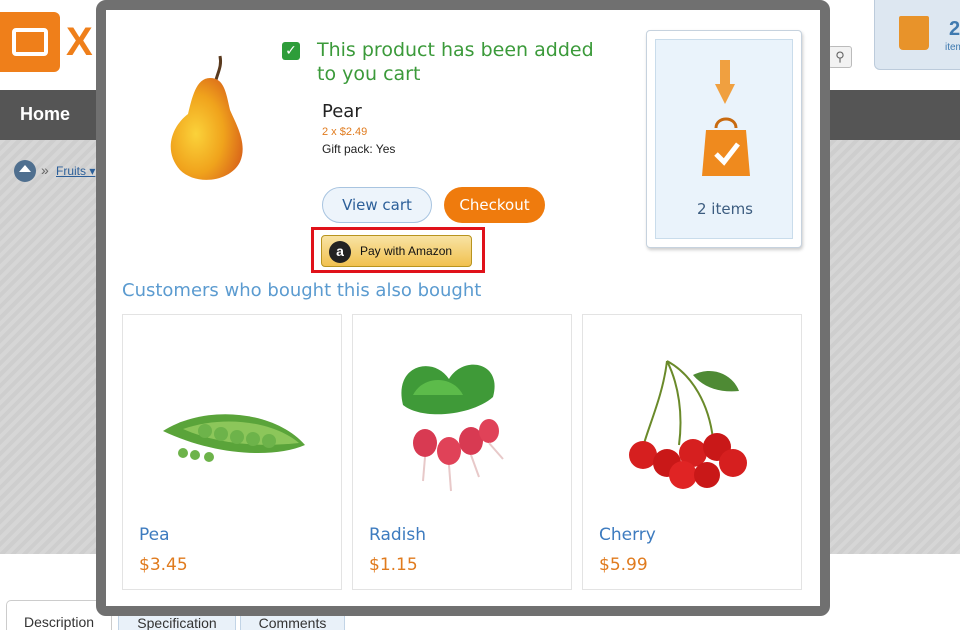 The width and height of the screenshot is (960, 630). I want to click on pay-with-amazon-button: a Pay with Amazon, so click(396, 251).